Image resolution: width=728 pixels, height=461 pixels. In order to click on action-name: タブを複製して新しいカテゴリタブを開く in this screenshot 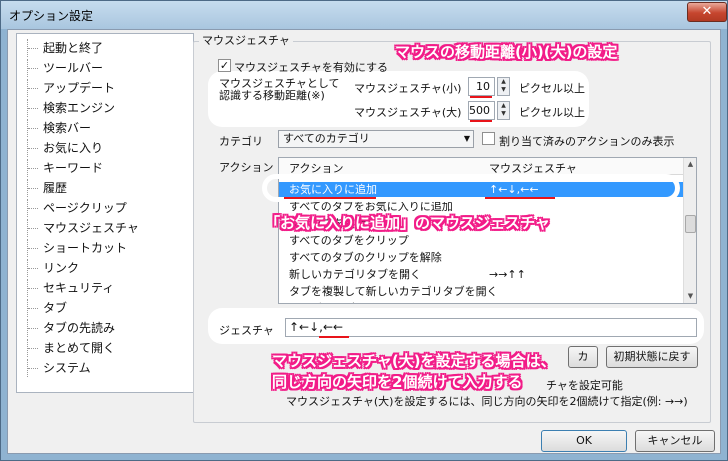, I will do `click(393, 291)`.